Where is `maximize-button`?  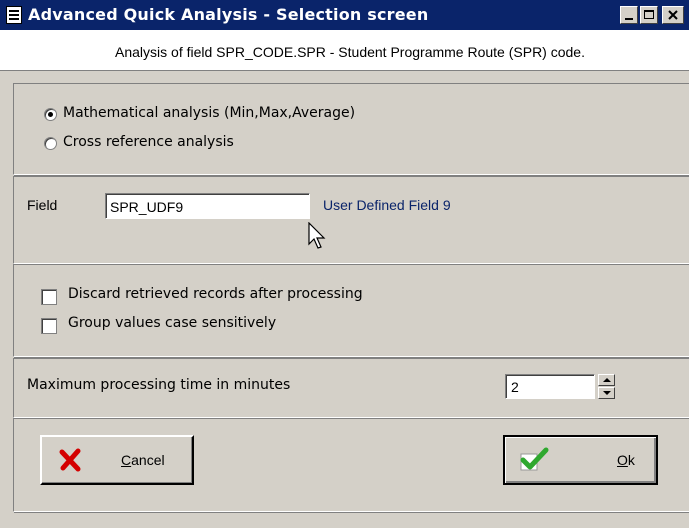
maximize-button is located at coordinates (649, 15).